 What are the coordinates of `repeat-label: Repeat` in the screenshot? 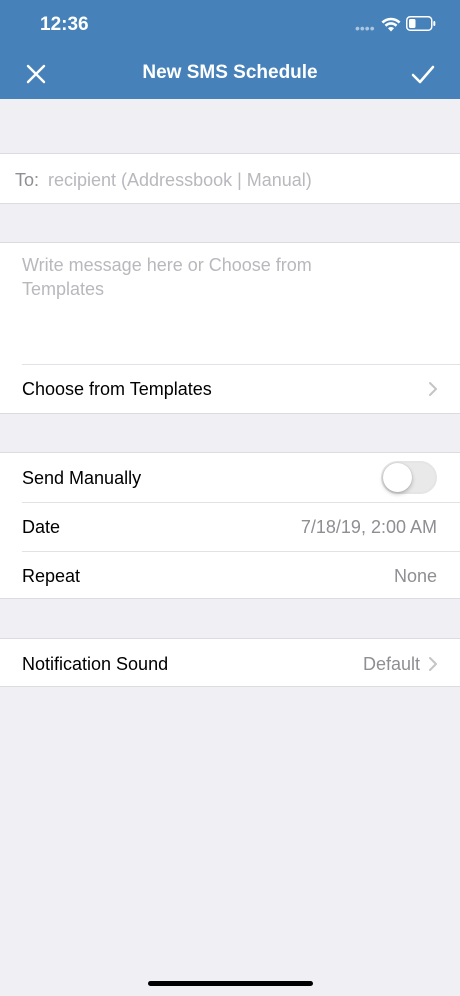 It's located at (51, 576).